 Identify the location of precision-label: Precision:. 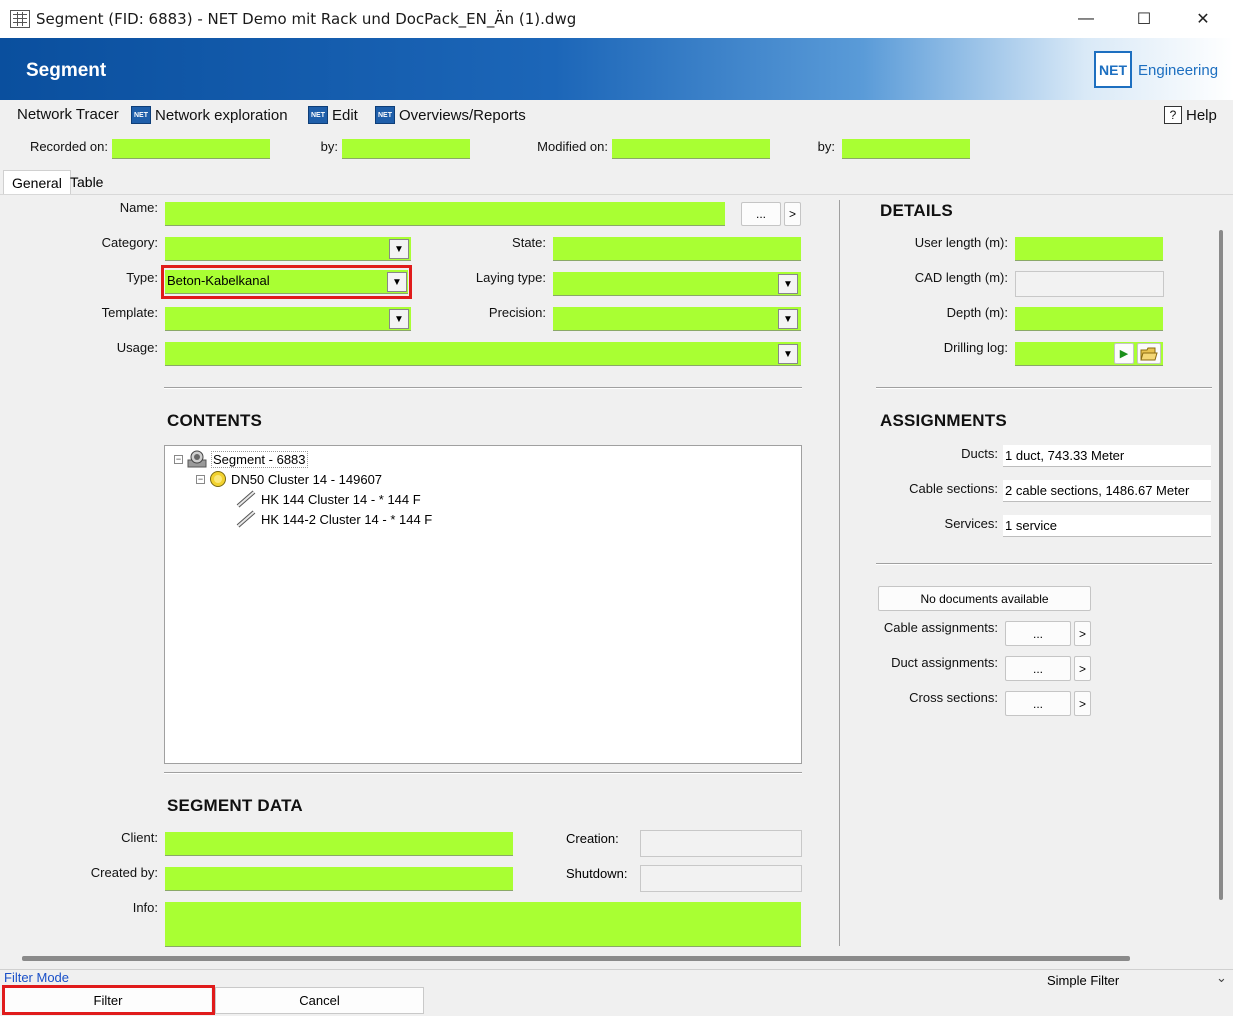
(517, 312).